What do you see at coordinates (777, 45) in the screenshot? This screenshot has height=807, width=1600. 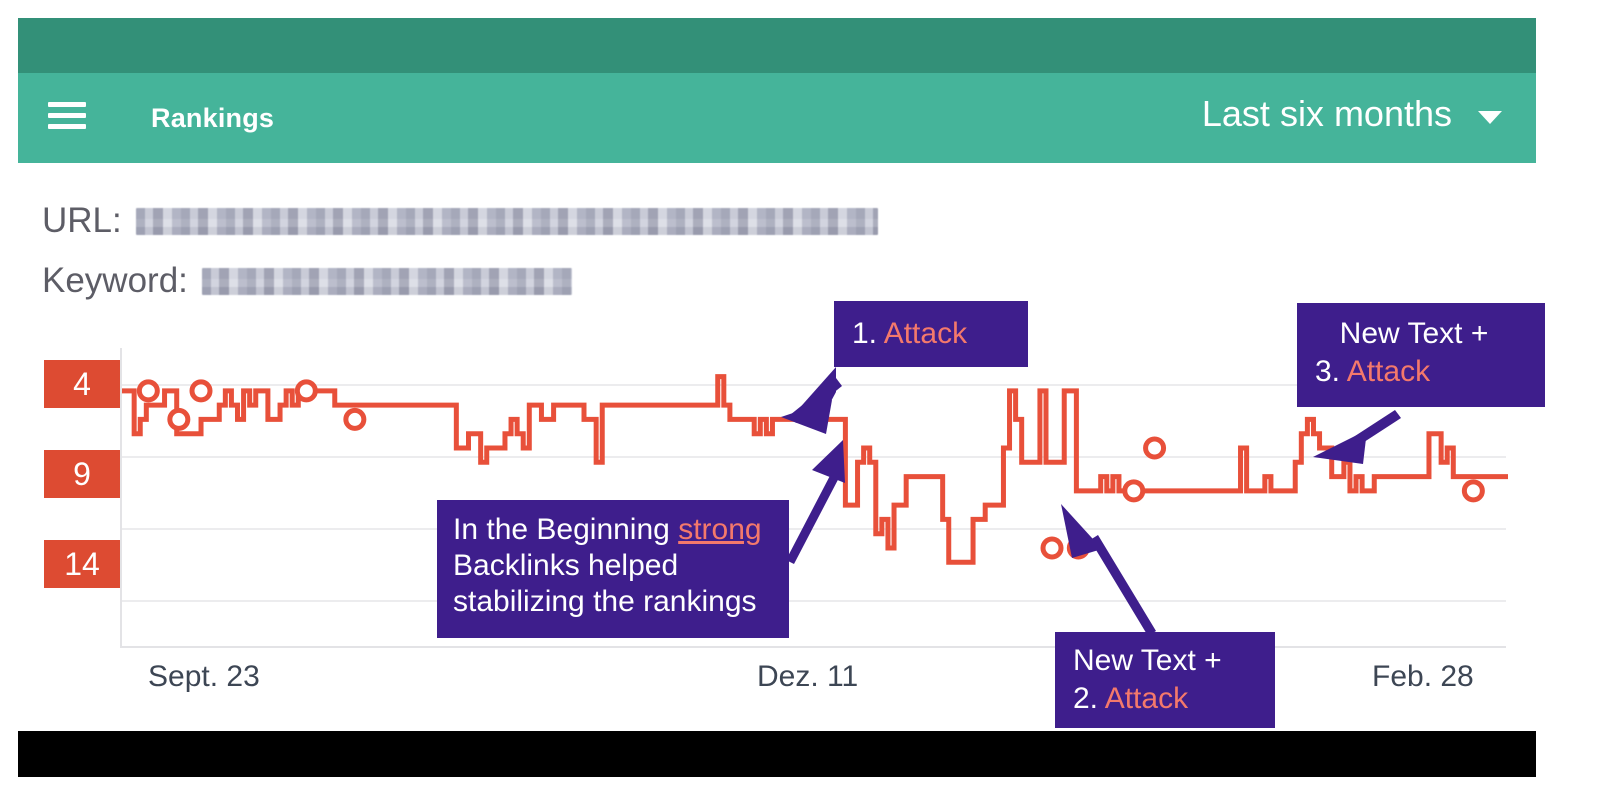 I see `status-band` at bounding box center [777, 45].